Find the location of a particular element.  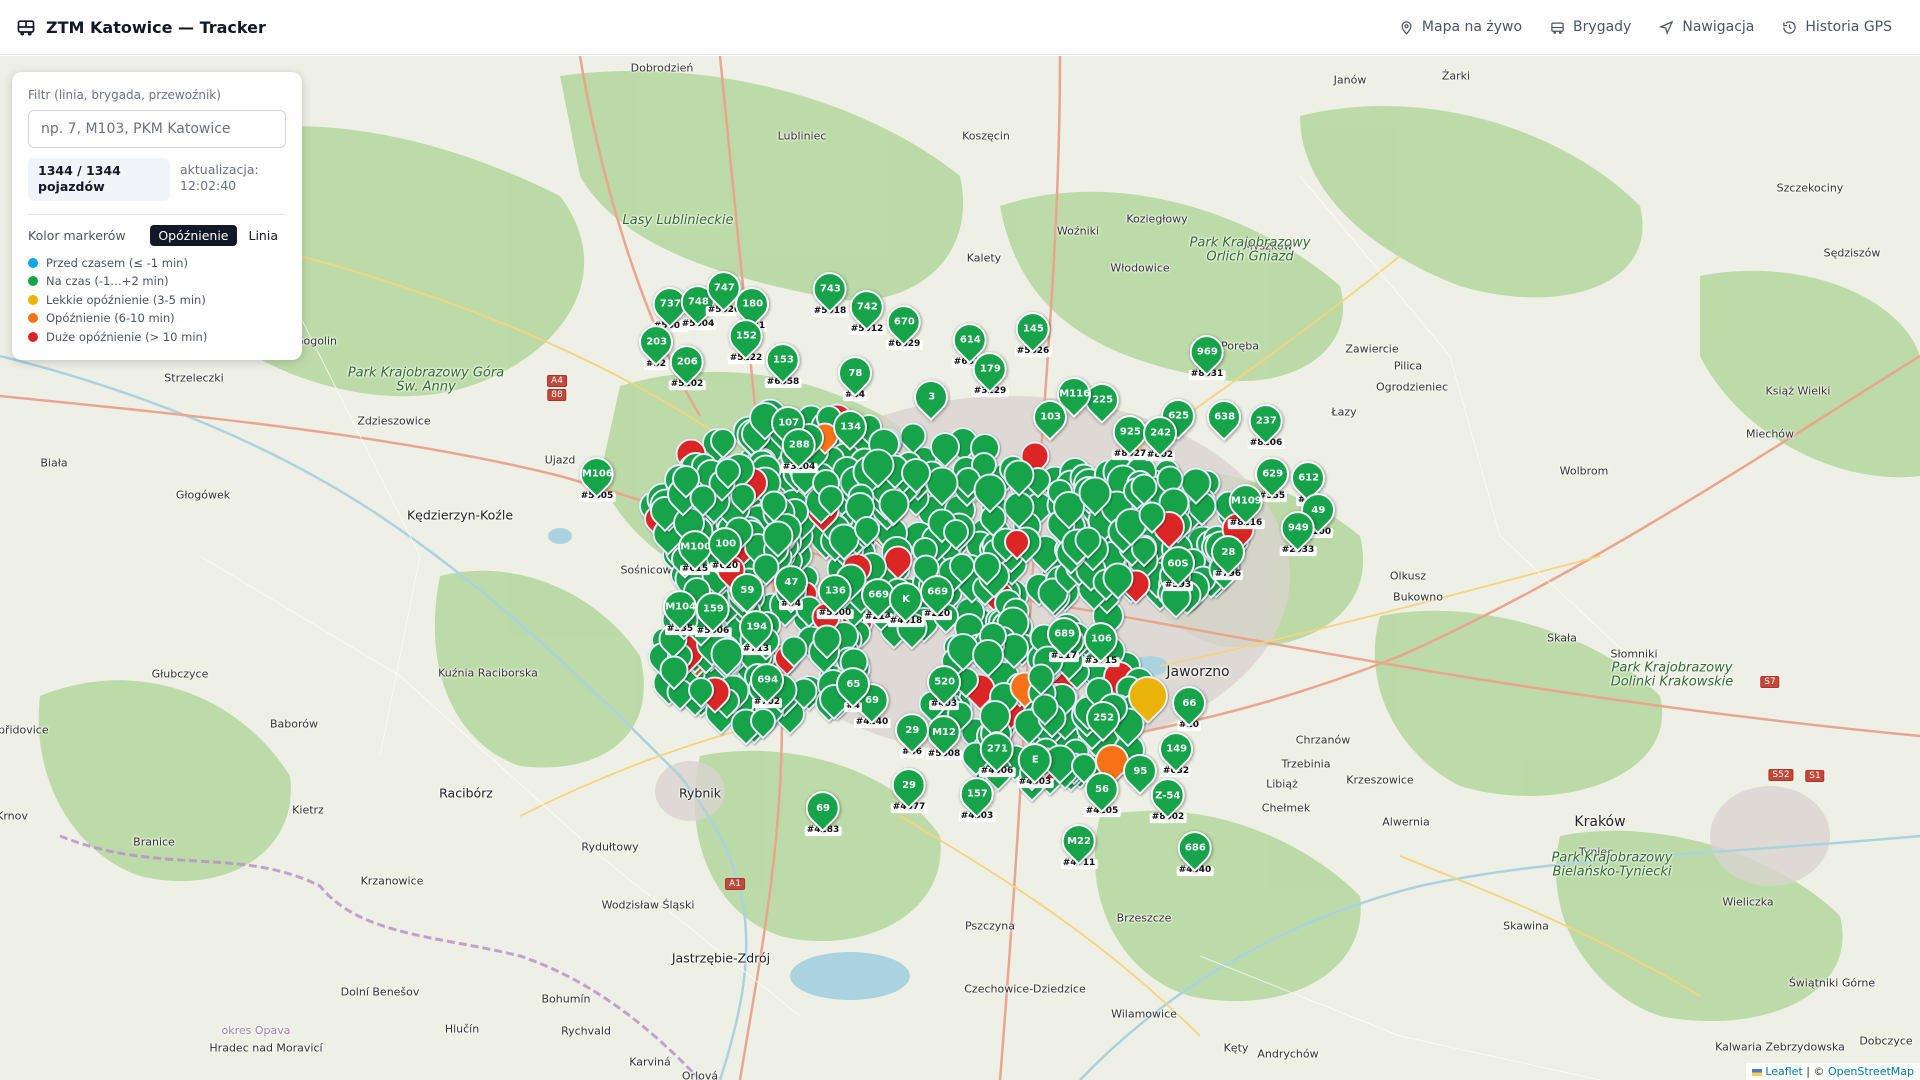

vehicle-marker: 60S#593 is located at coordinates (1178, 565).